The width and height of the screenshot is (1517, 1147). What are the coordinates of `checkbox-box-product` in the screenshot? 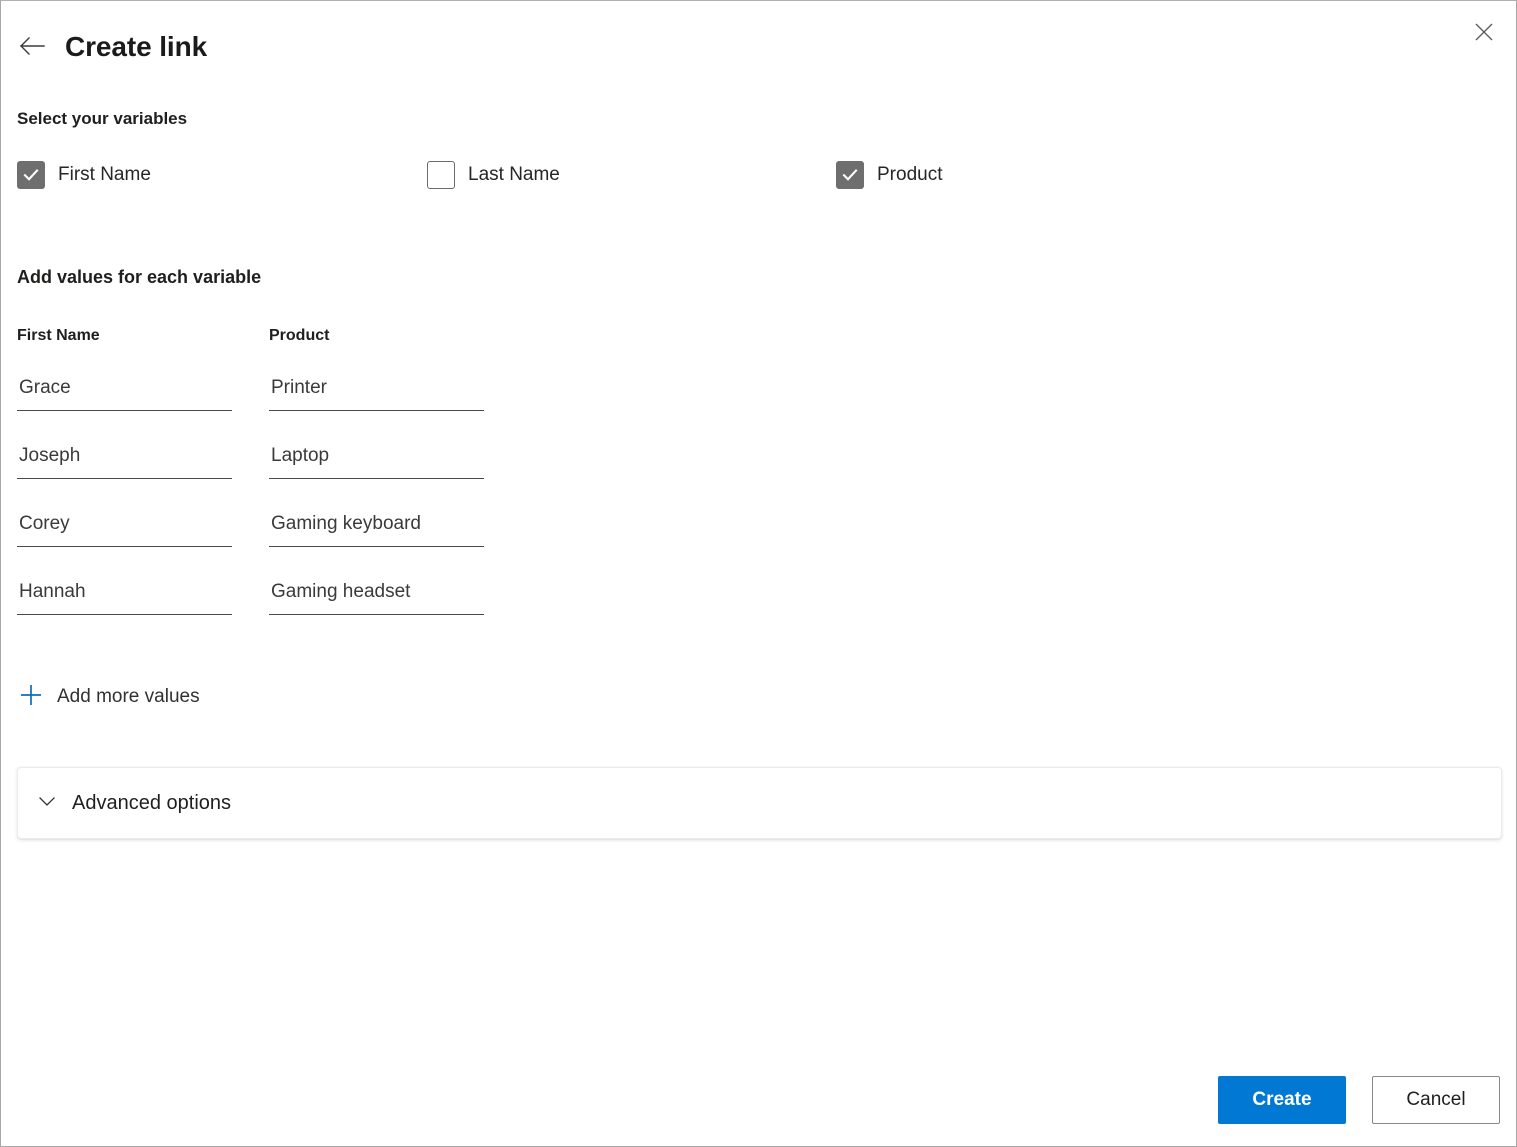 It's located at (850, 175).